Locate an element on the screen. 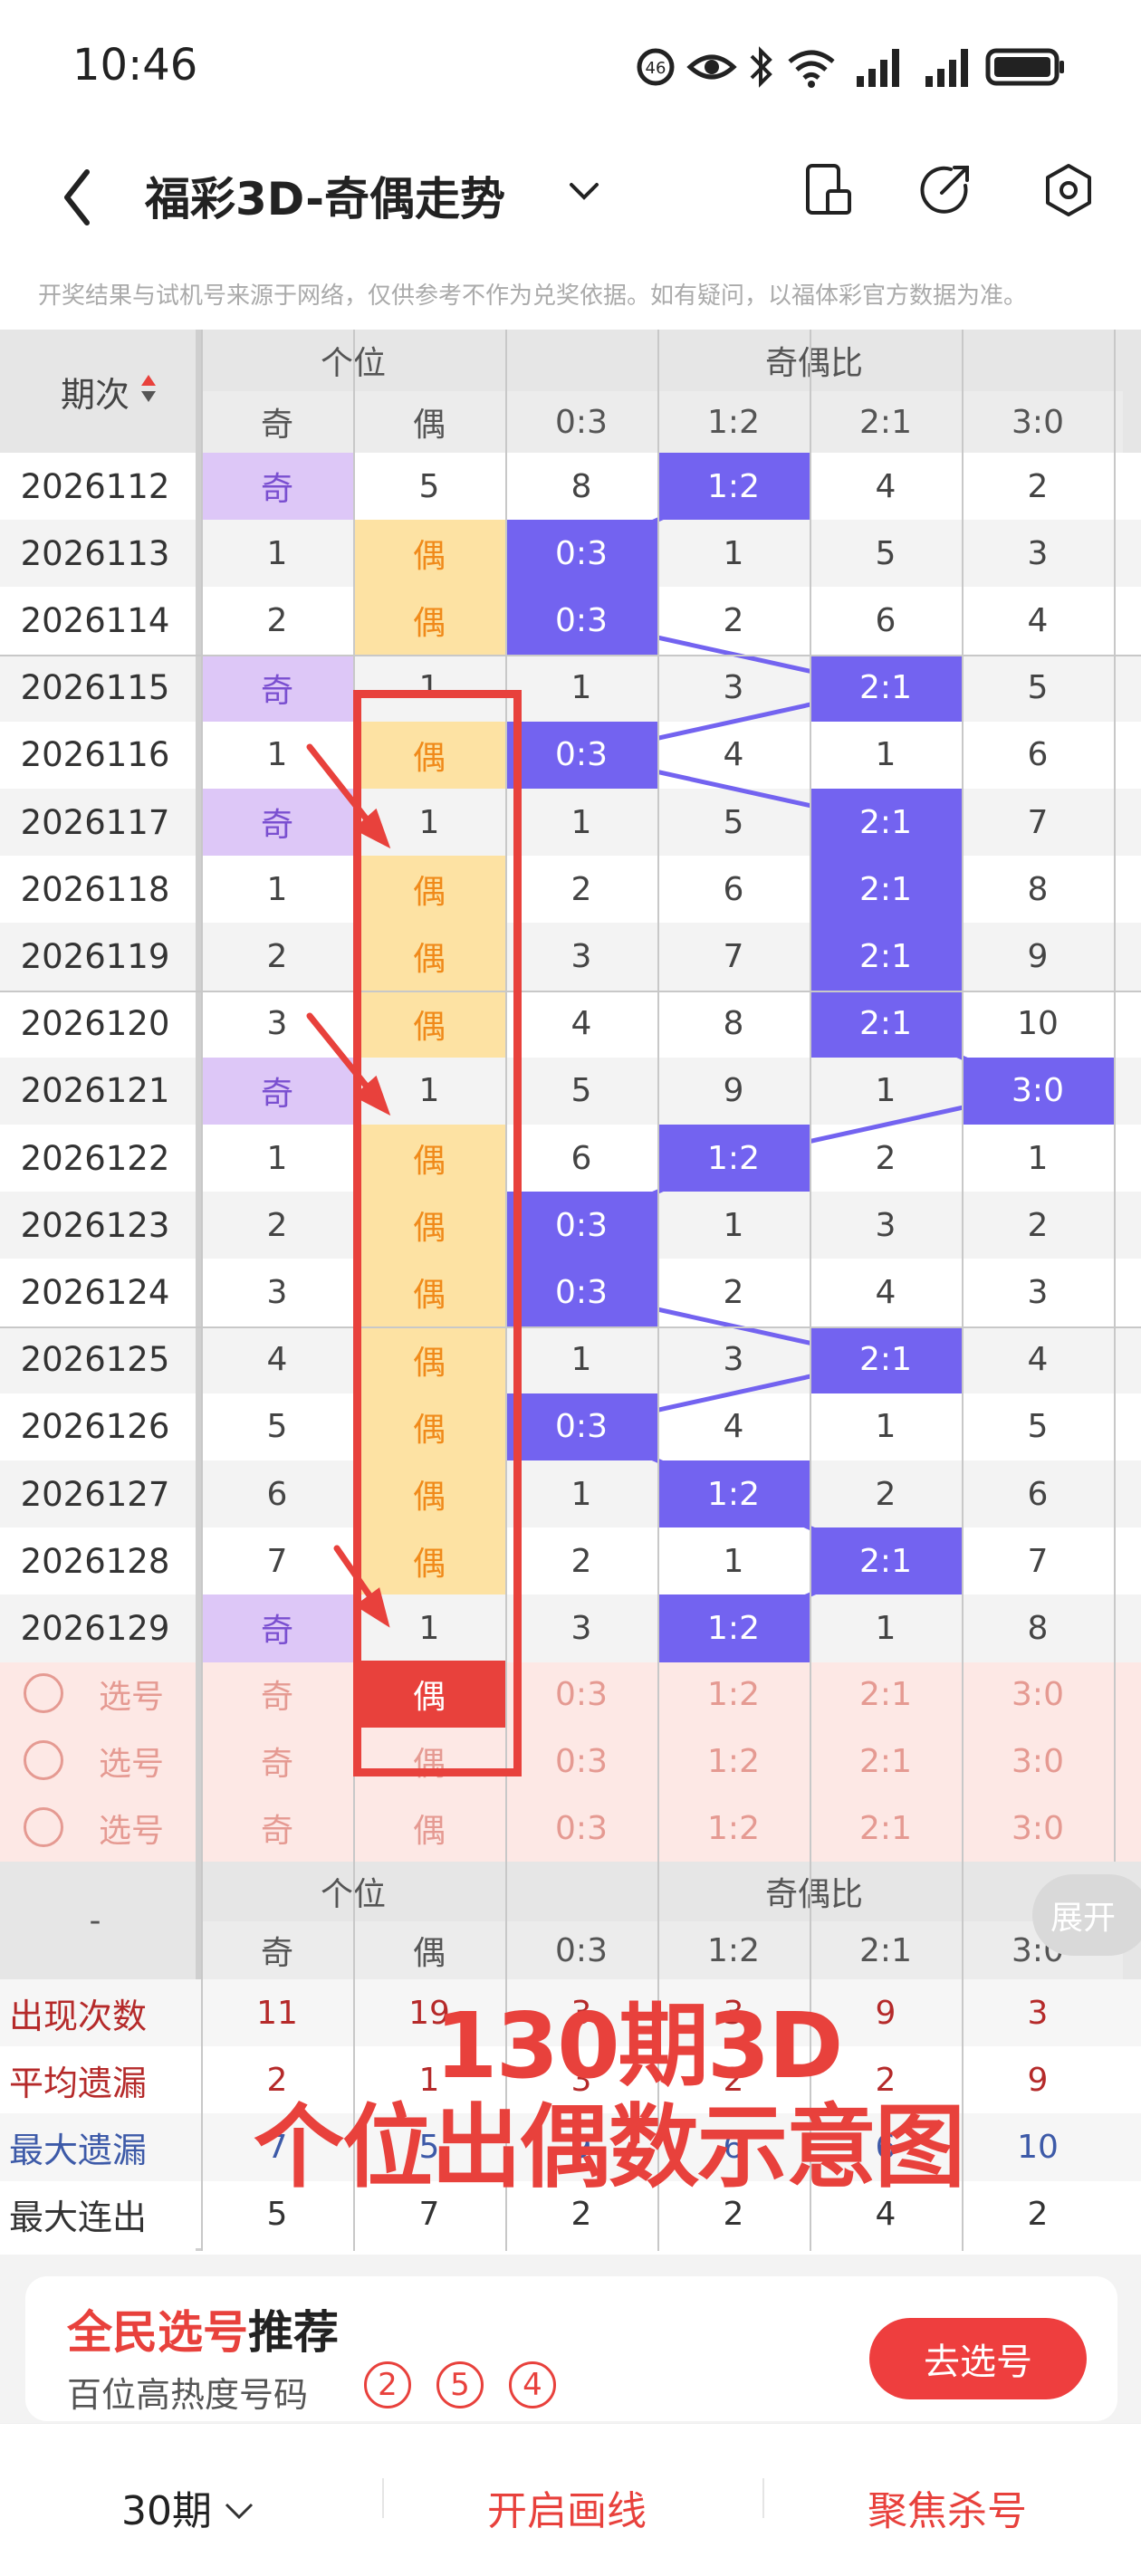 Image resolution: width=1141 pixels, height=2576 pixels. ratio-cell: 8 is located at coordinates (581, 486).